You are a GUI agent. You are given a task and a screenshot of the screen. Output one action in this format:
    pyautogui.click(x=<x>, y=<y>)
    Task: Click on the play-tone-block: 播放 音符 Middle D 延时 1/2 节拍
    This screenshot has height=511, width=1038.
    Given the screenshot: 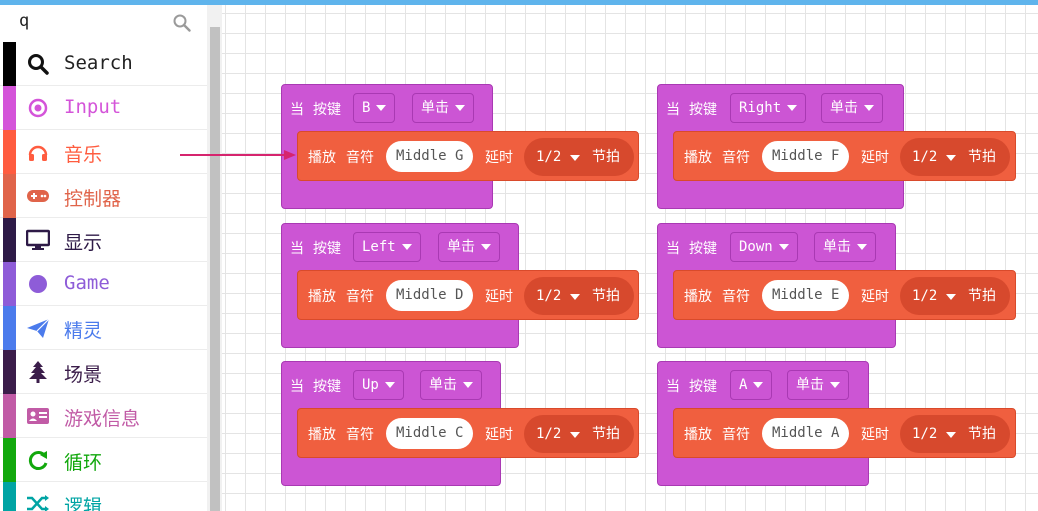 What is the action you would take?
    pyautogui.click(x=468, y=295)
    